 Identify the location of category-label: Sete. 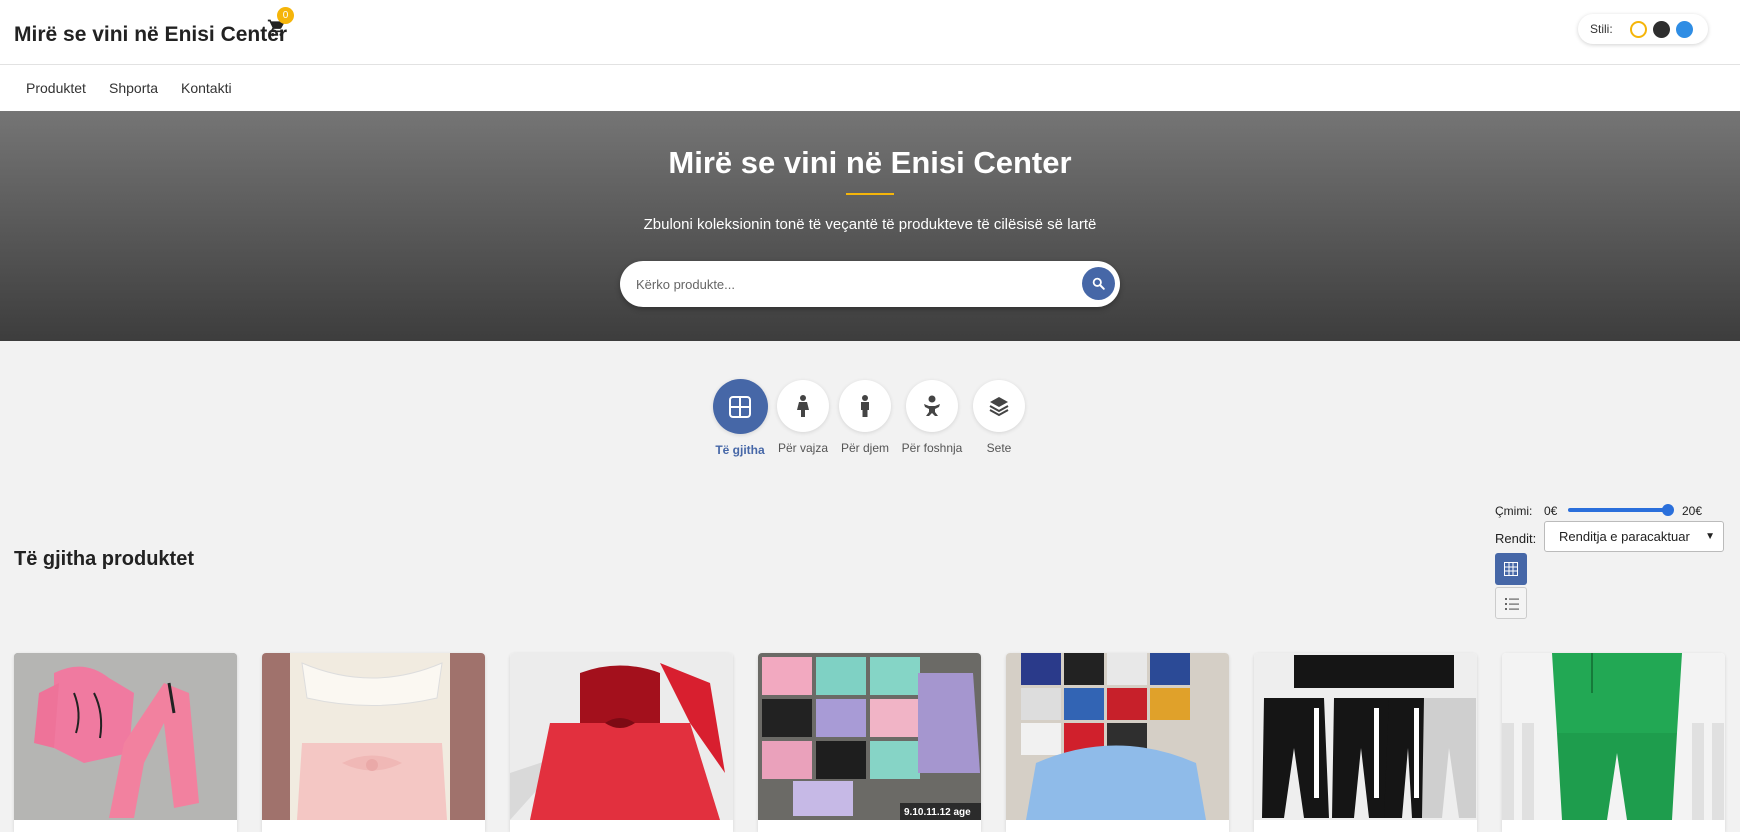
(999, 448).